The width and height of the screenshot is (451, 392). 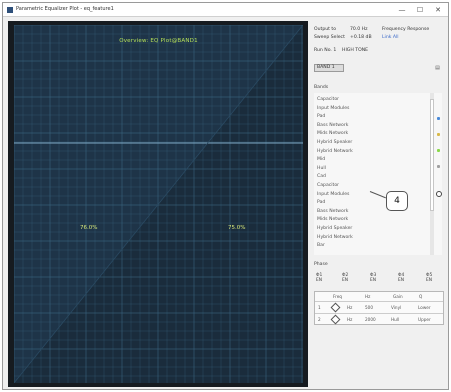 What do you see at coordinates (65, 9) in the screenshot?
I see `window-title: Parametric Equalizer Plot - eq_feature1` at bounding box center [65, 9].